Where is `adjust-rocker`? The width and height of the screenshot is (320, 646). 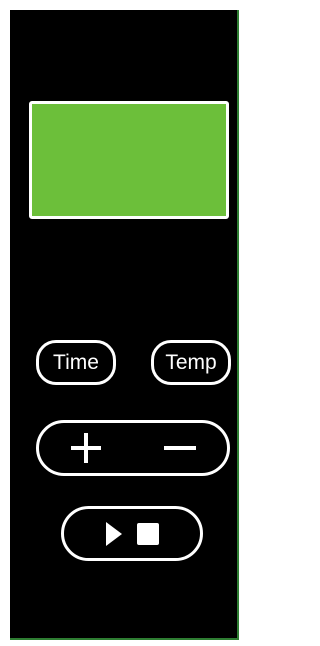 adjust-rocker is located at coordinates (133, 448).